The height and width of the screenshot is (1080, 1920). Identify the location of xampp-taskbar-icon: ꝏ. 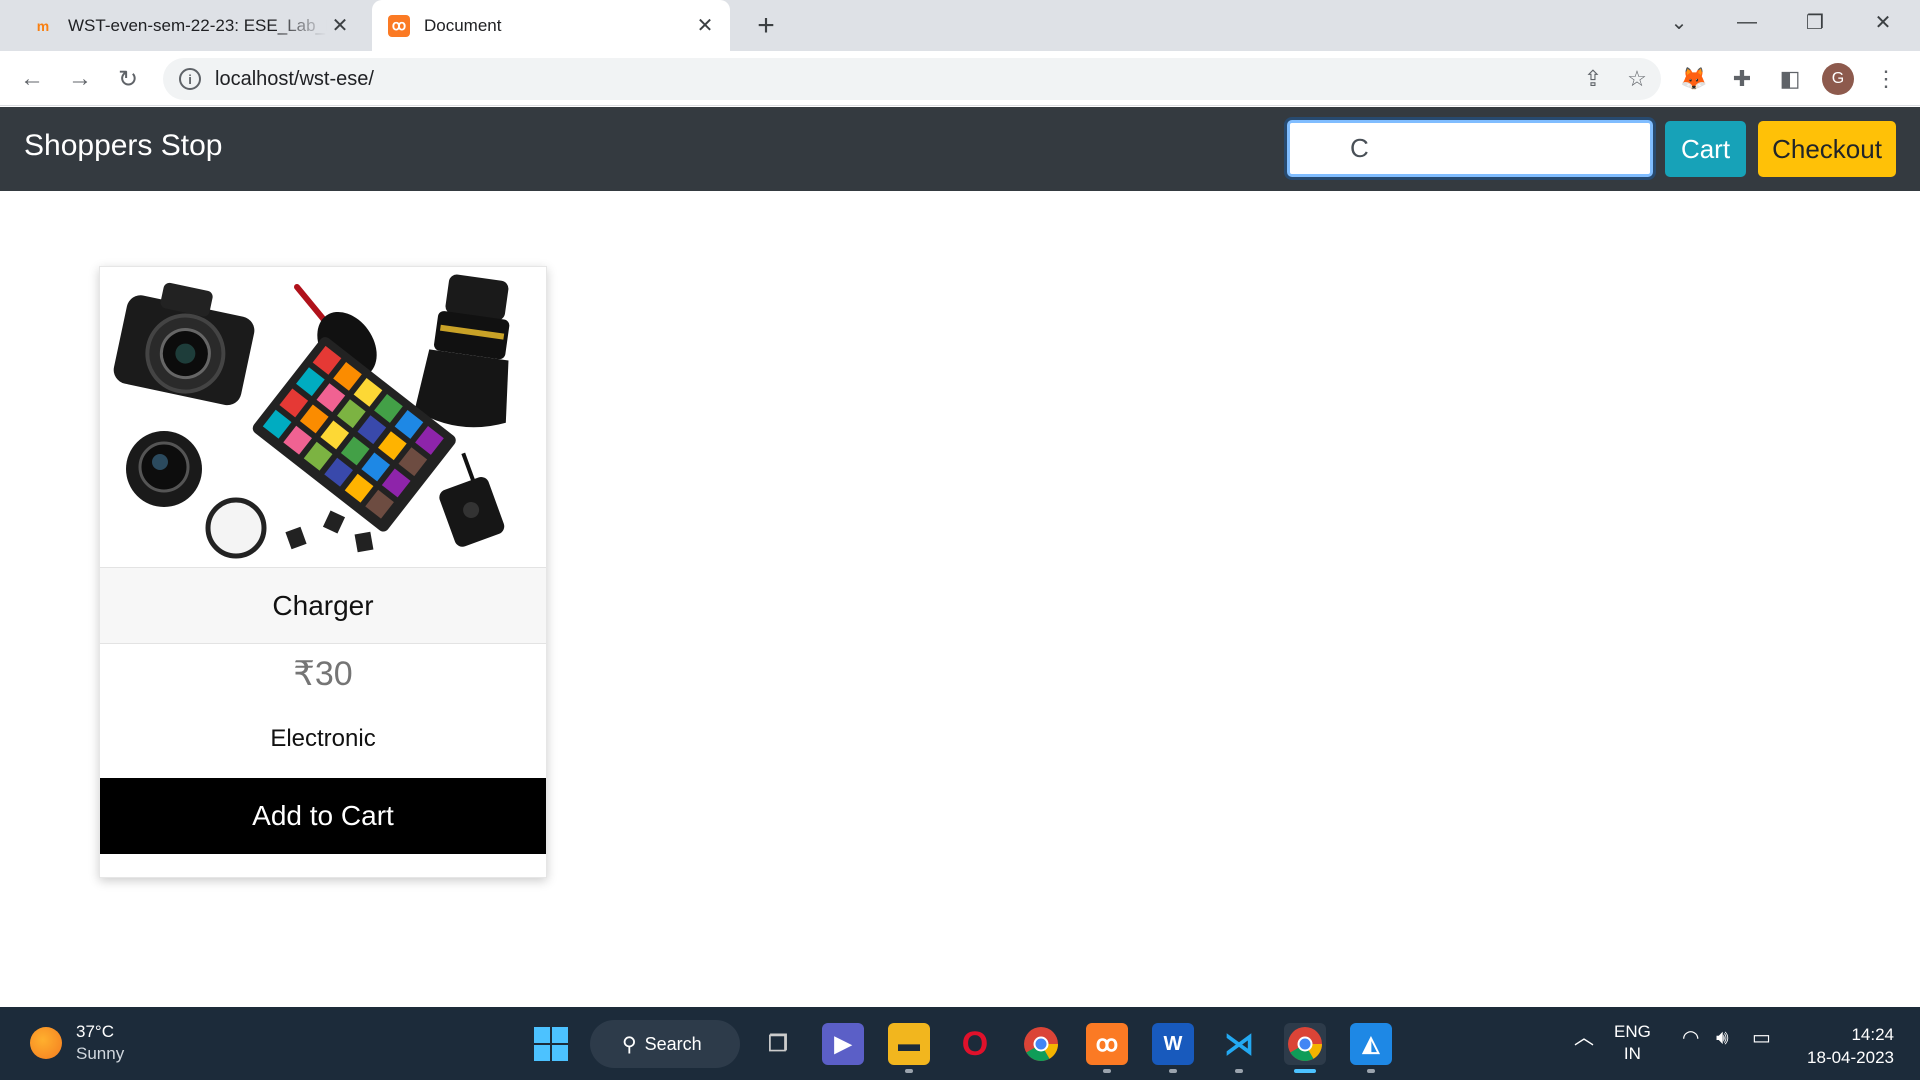
(1107, 1044).